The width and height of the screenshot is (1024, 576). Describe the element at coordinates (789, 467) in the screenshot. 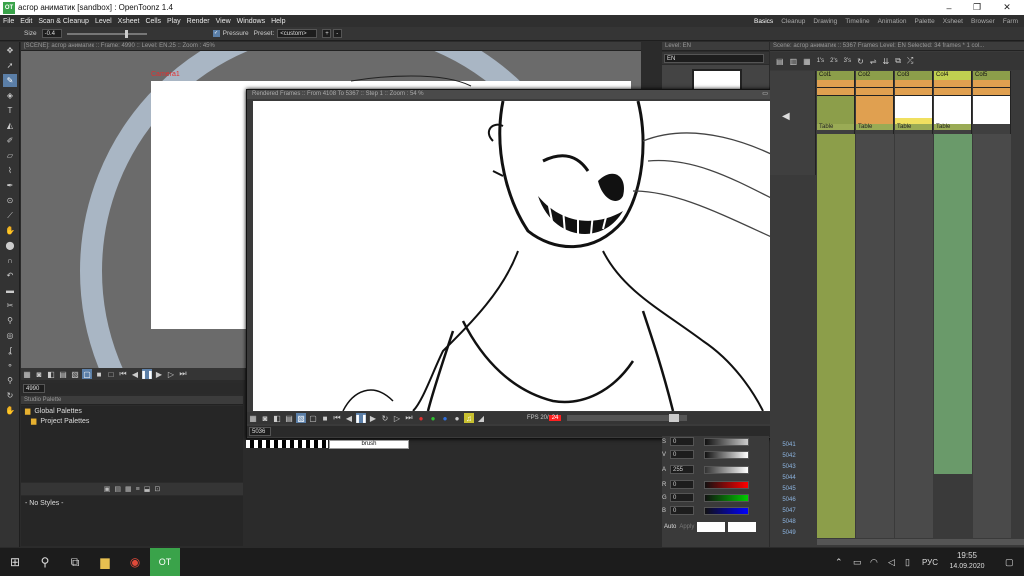

I see `frame-number: 5043` at that location.